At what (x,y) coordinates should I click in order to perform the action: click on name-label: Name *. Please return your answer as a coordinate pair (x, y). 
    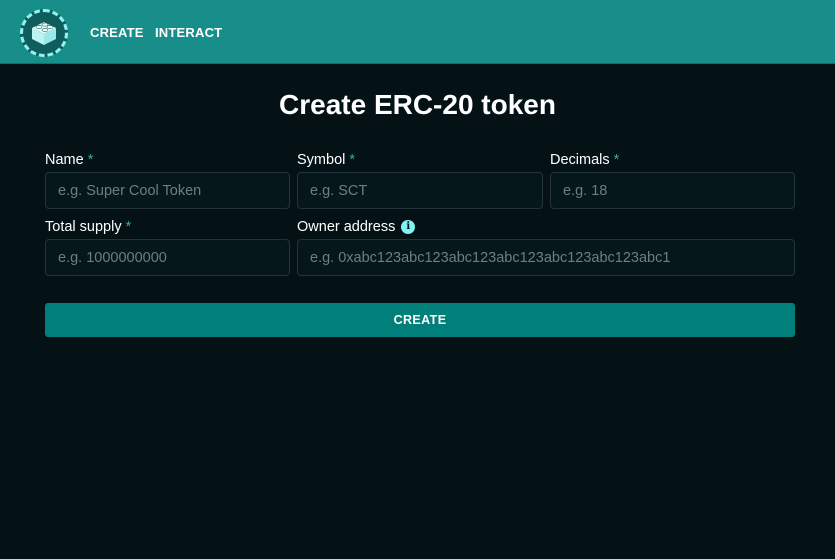
    Looking at the image, I should click on (69, 160).